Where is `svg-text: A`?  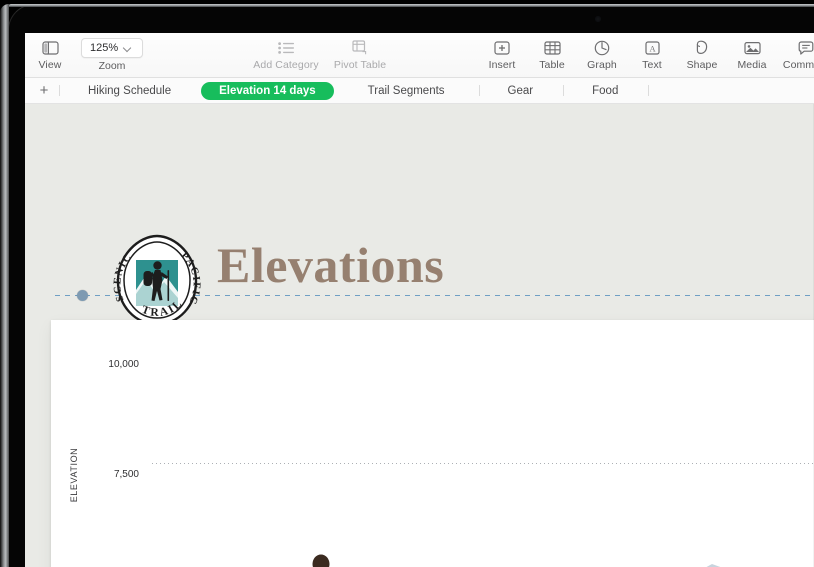
svg-text: A is located at coordinates (652, 48).